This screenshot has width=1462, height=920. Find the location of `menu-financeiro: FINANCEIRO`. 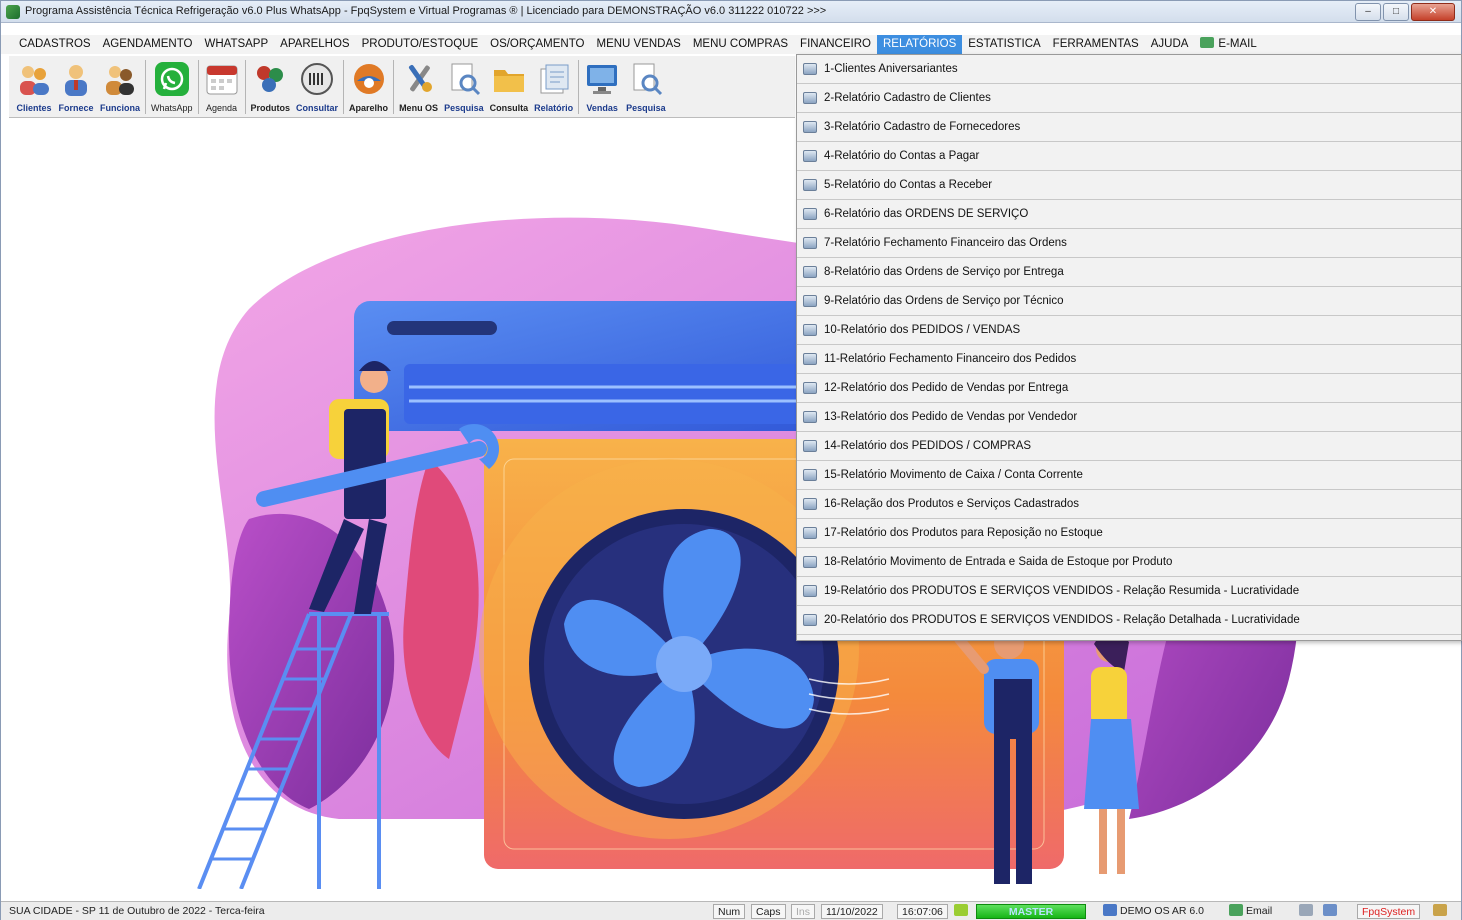

menu-financeiro: FINANCEIRO is located at coordinates (835, 44).